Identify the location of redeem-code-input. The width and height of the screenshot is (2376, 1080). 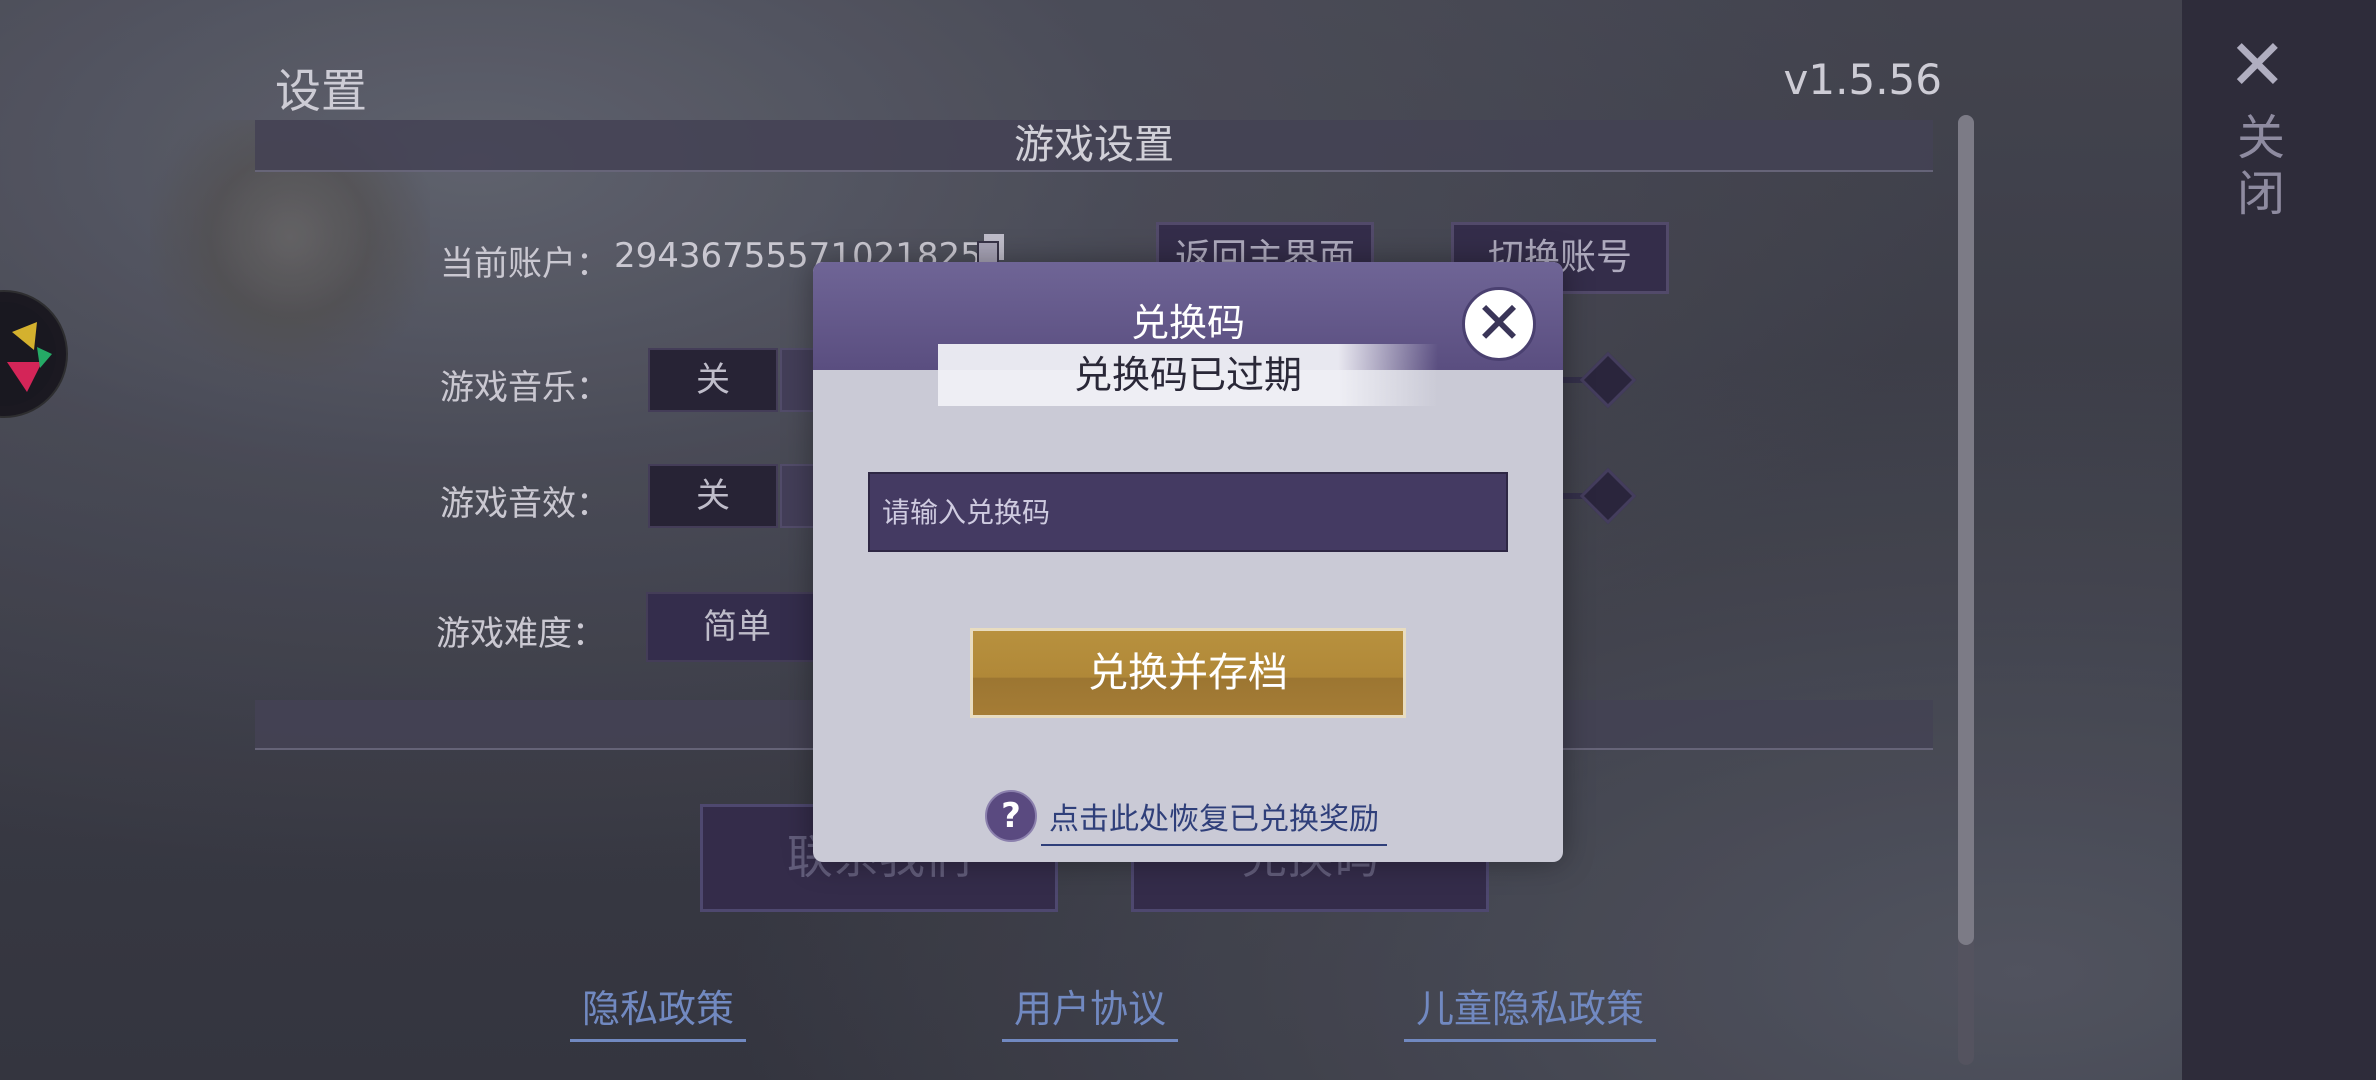
(1188, 512).